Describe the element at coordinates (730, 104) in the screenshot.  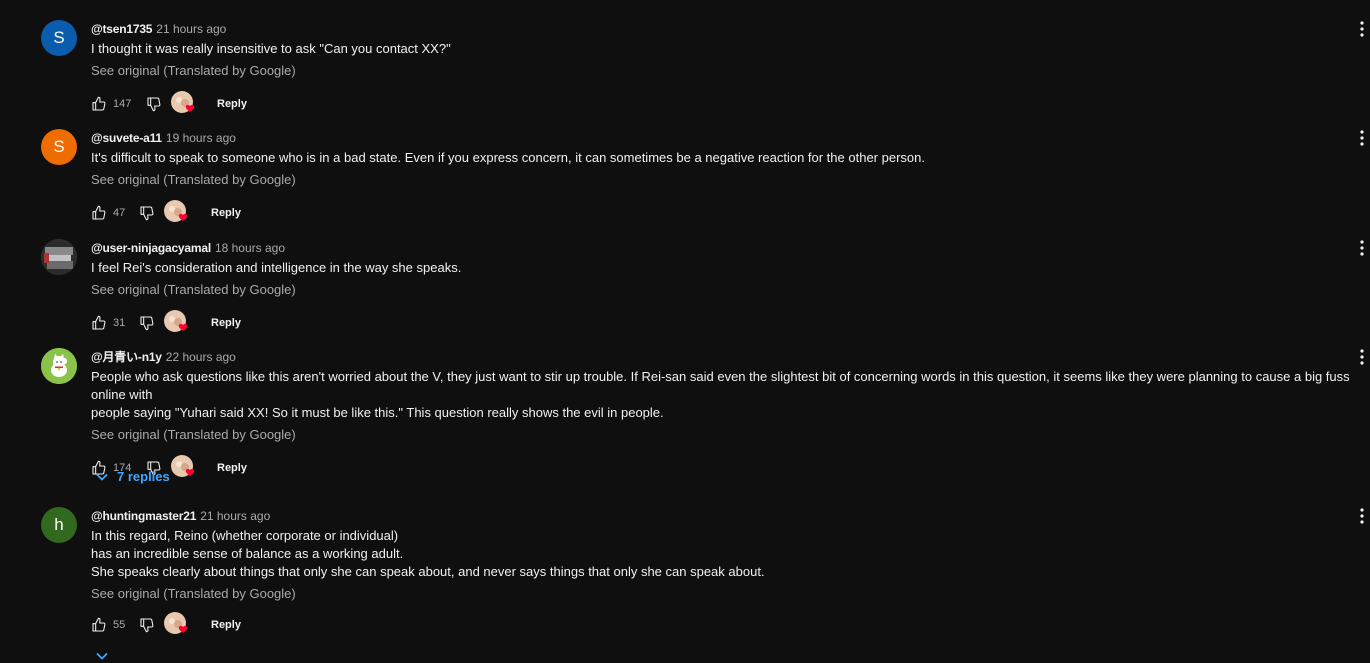
I see `action-bar: 147 Reply` at that location.